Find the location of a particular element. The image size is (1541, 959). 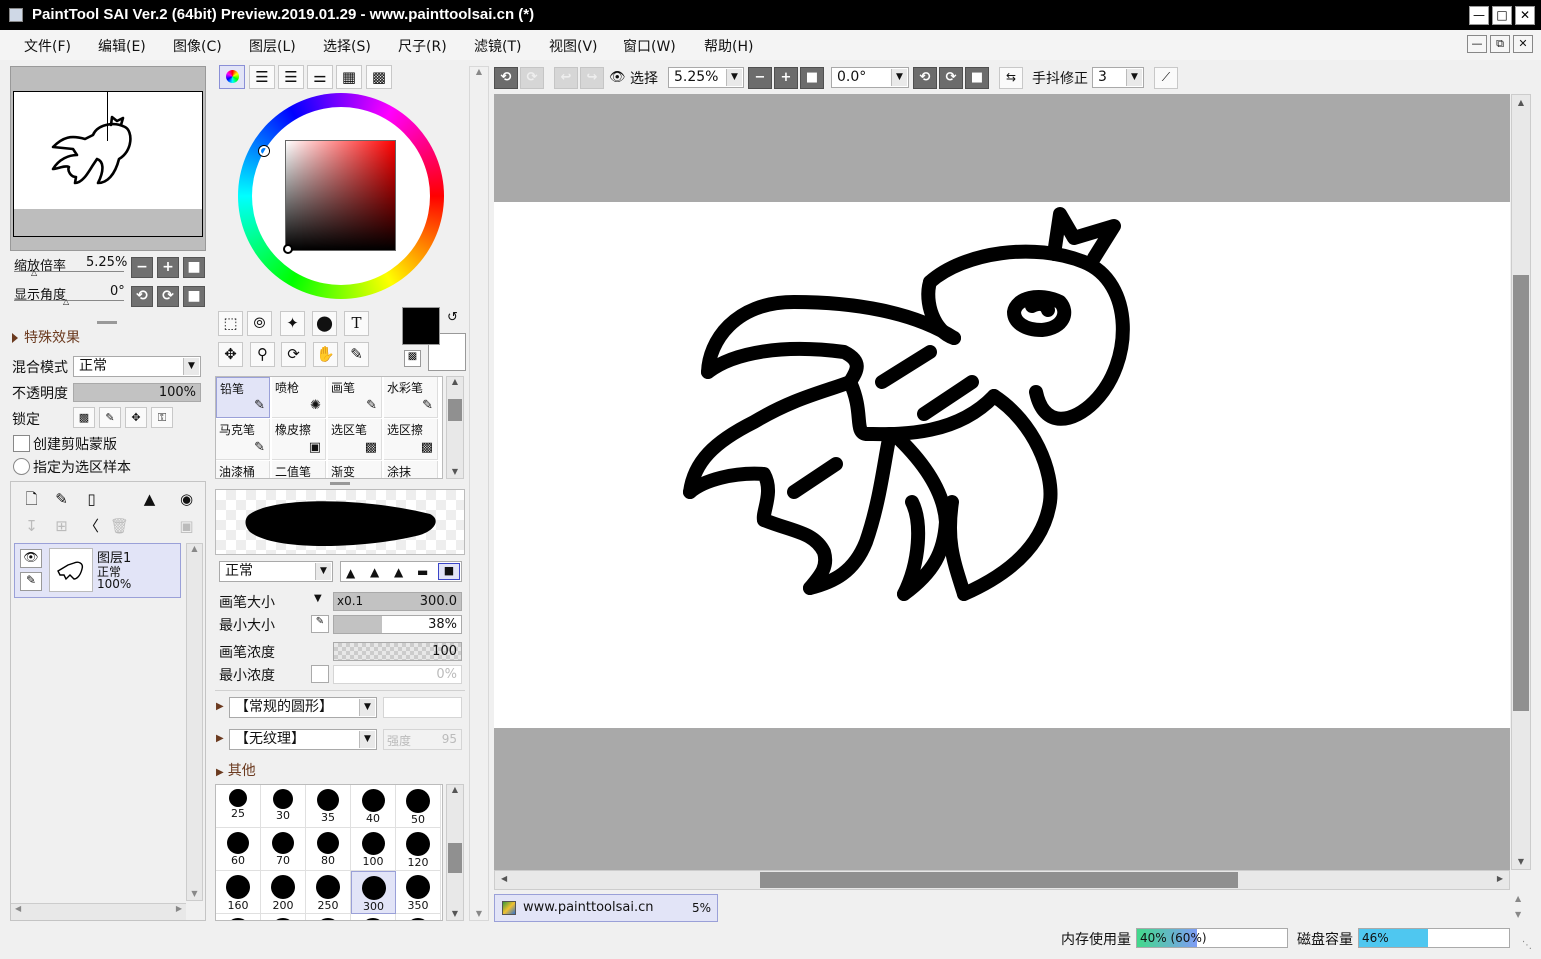

lock-paint-button: ✎ is located at coordinates (110, 417).